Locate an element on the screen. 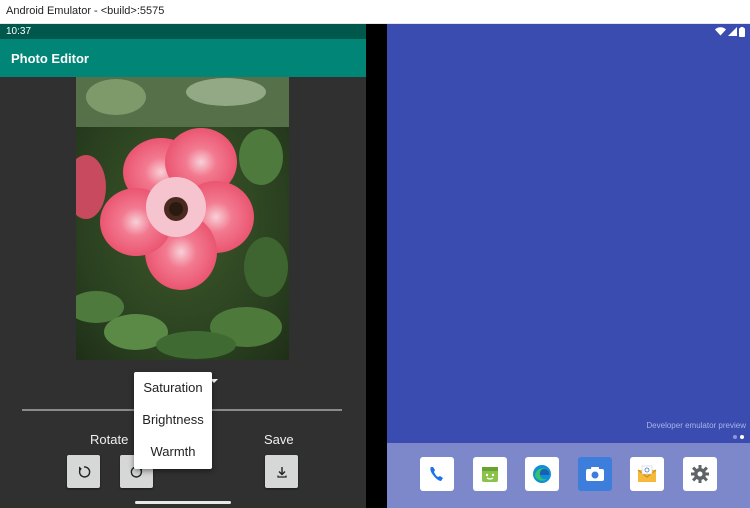 The width and height of the screenshot is (750, 508). rotate-label: Rotate is located at coordinates (109, 439).